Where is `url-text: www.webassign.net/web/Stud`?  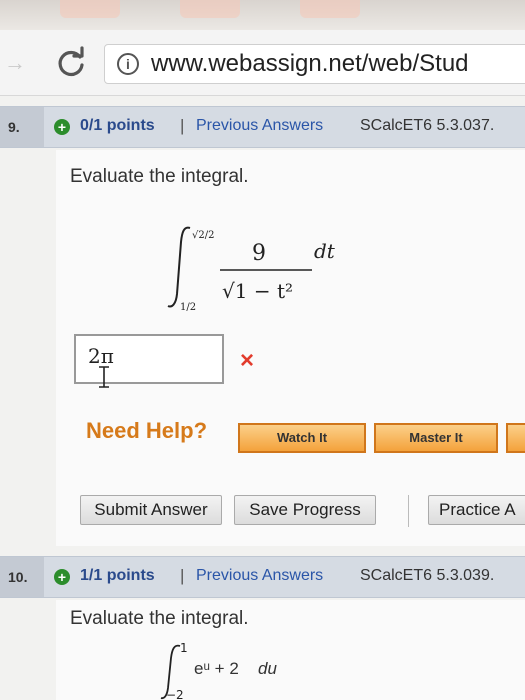
url-text: www.webassign.net/web/Stud is located at coordinates (310, 64).